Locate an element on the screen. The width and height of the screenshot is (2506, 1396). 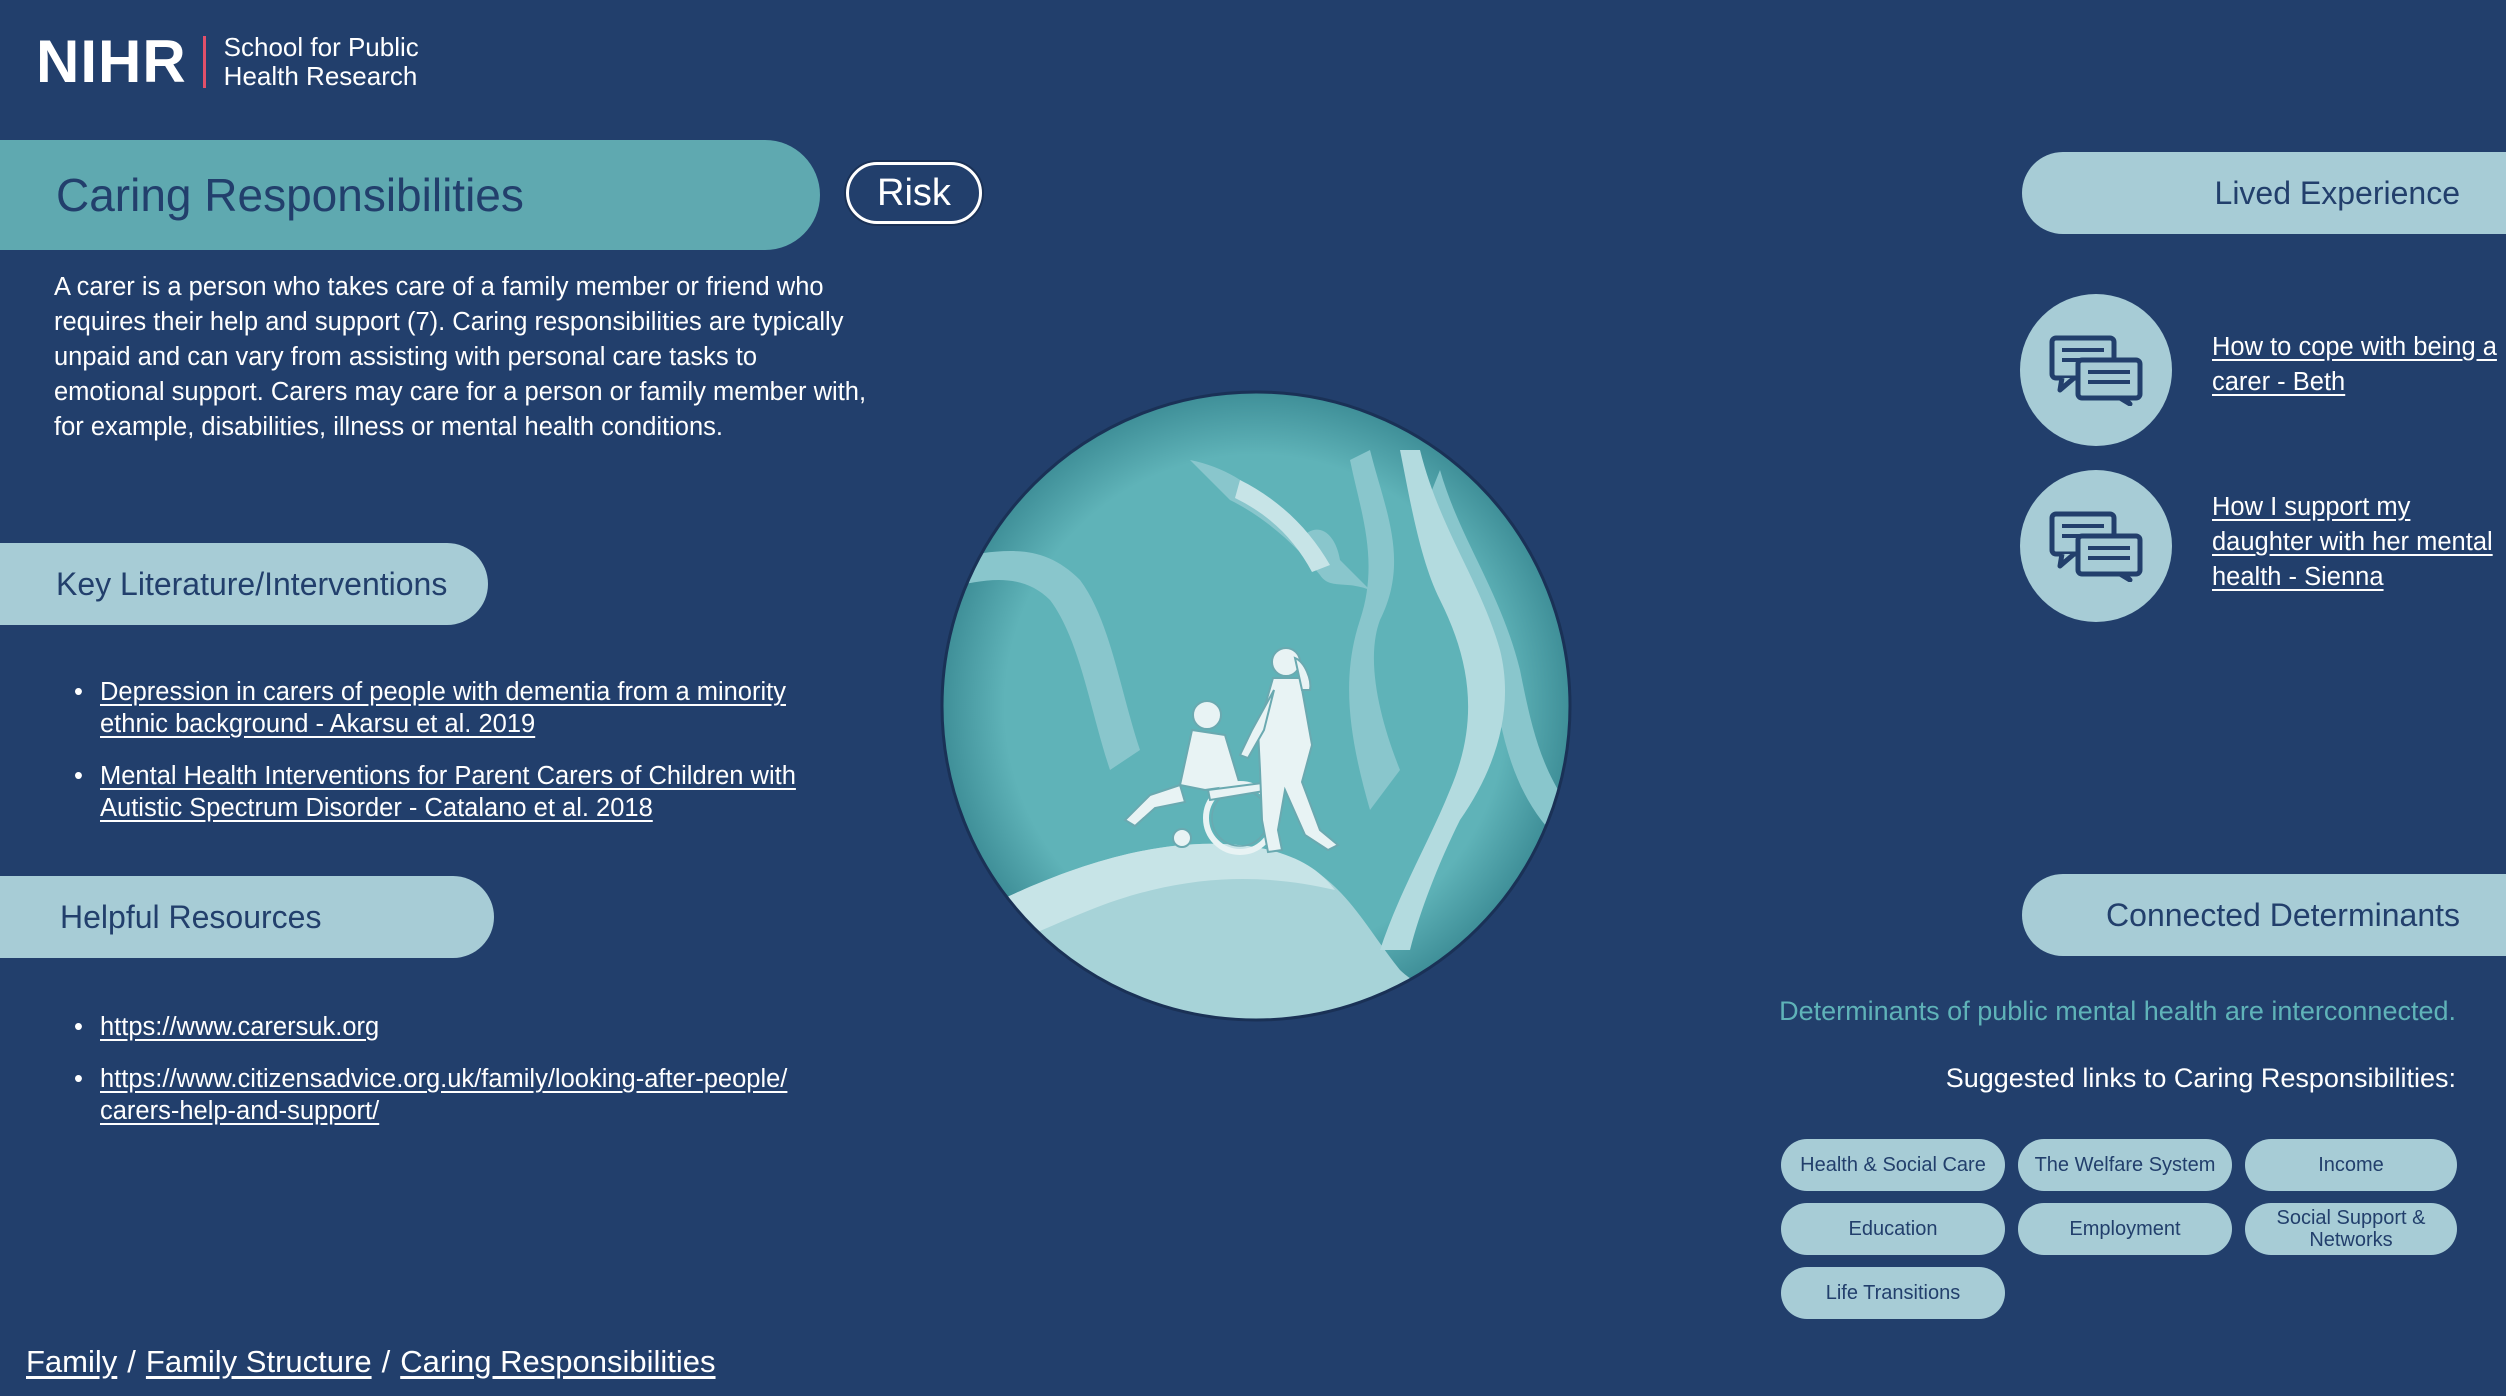
literature-header: Key Literature/Interventions is located at coordinates (244, 584).